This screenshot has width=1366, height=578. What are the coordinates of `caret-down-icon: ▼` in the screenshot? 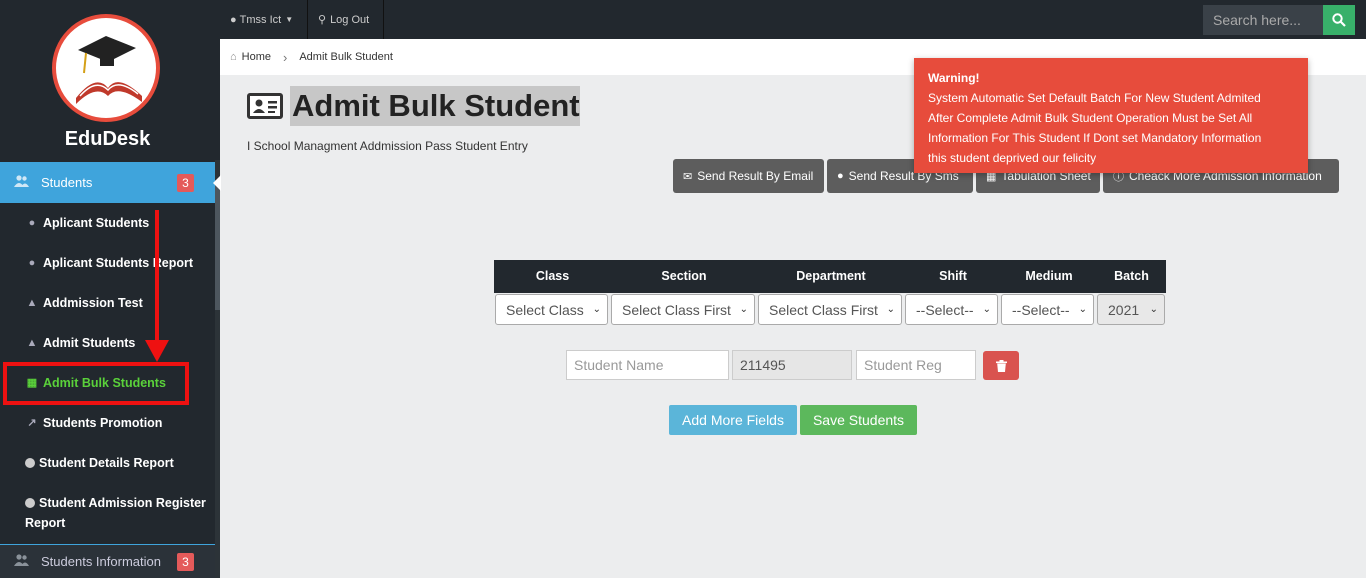 It's located at (289, 19).